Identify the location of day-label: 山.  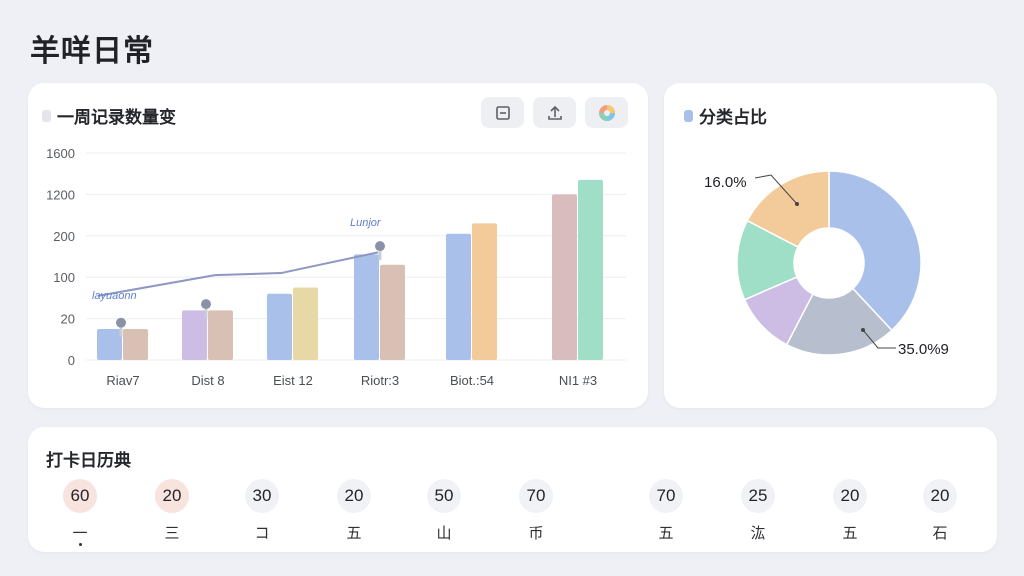
(444, 533).